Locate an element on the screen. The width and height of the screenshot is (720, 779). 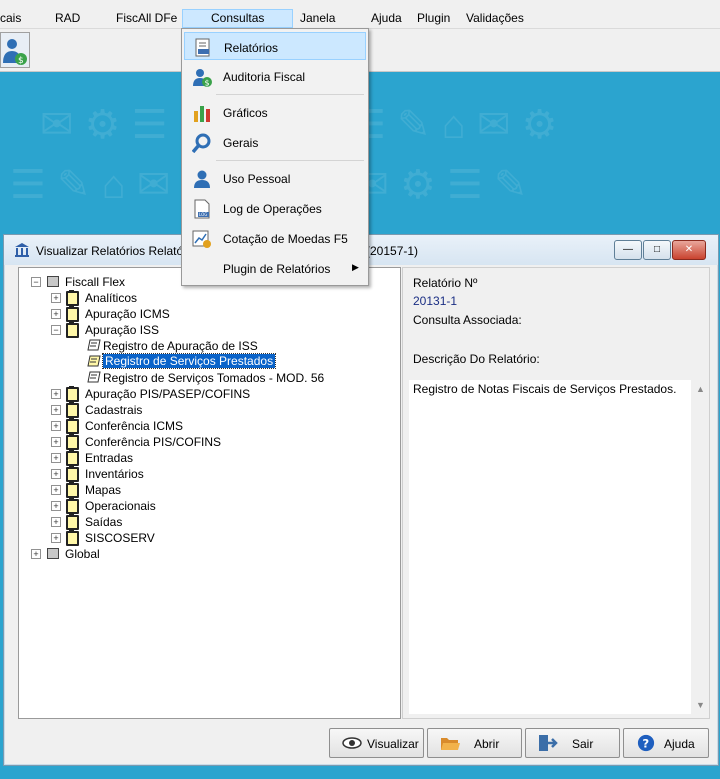
menu-item-uso-pessoal: Uso Pessoal is located at coordinates (275, 178).